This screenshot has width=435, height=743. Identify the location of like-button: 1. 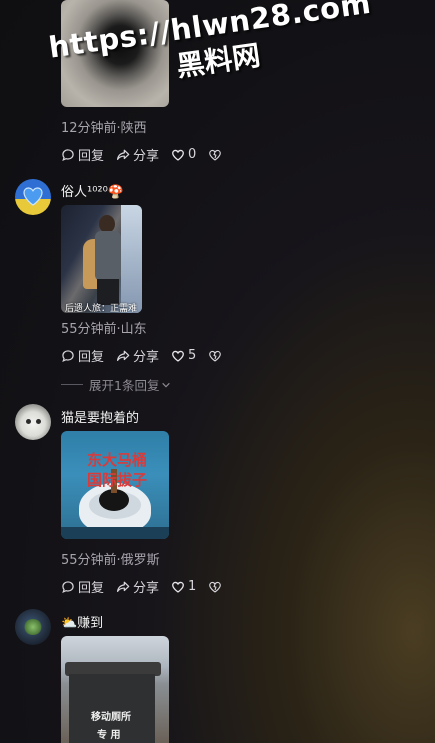
(183, 586).